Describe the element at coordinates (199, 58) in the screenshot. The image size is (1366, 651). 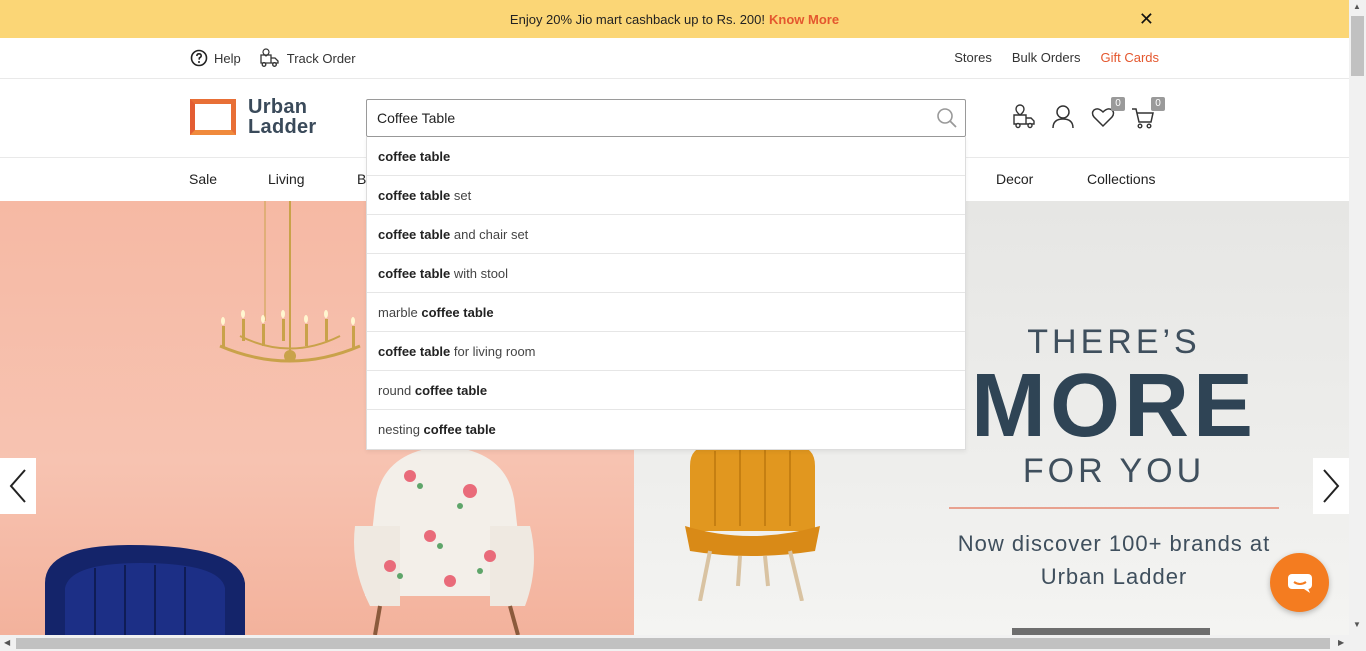
I see `help-icon` at that location.